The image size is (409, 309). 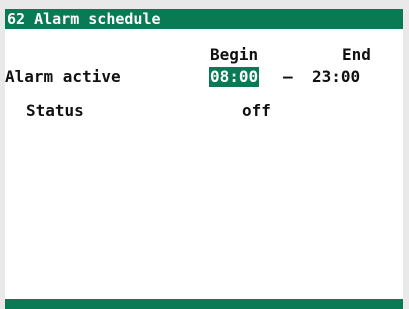 I want to click on alarm-begin-time-field: 08:00, so click(x=234, y=77).